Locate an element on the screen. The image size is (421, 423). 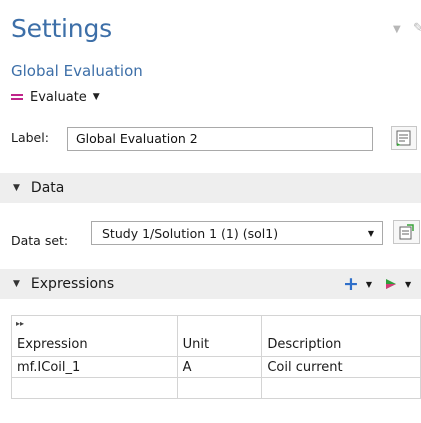
column-header-description: Description is located at coordinates (341, 336).